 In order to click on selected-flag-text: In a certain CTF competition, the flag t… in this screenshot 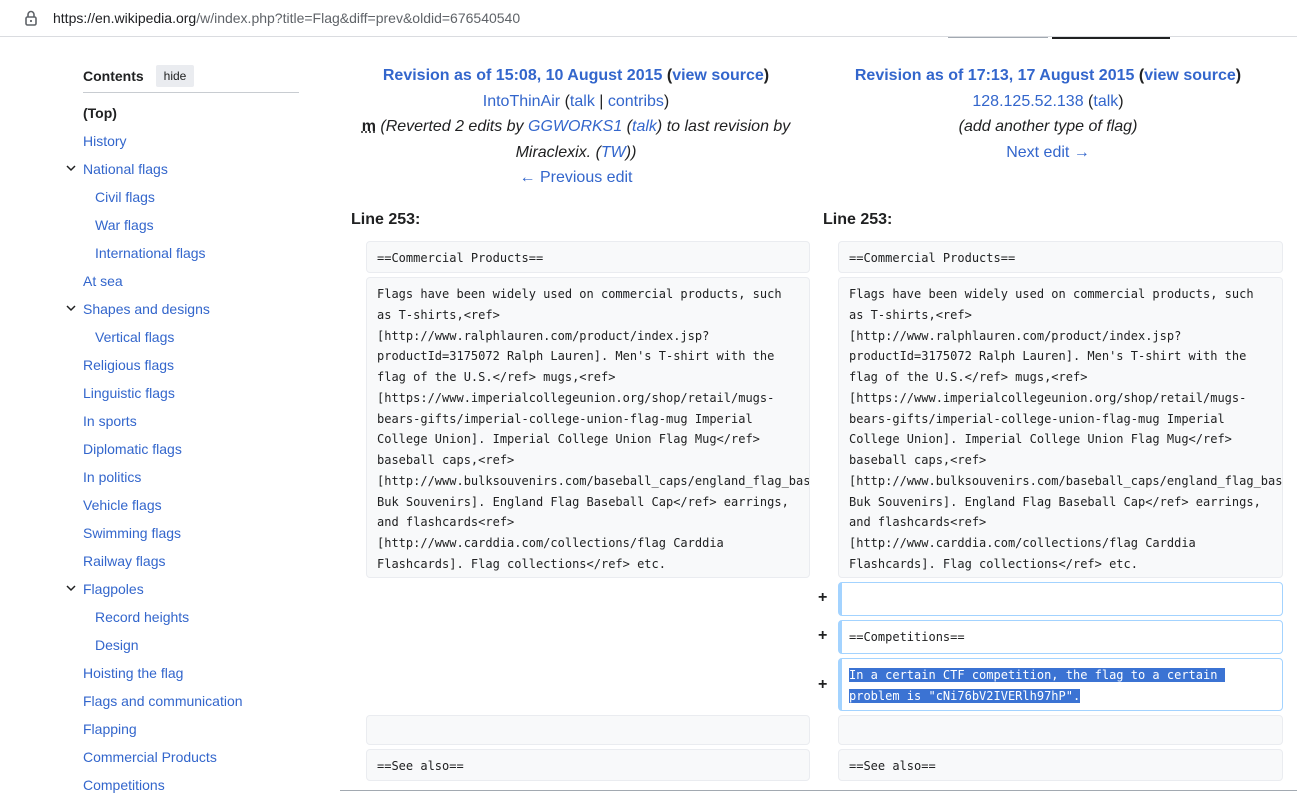, I will do `click(1037, 685)`.